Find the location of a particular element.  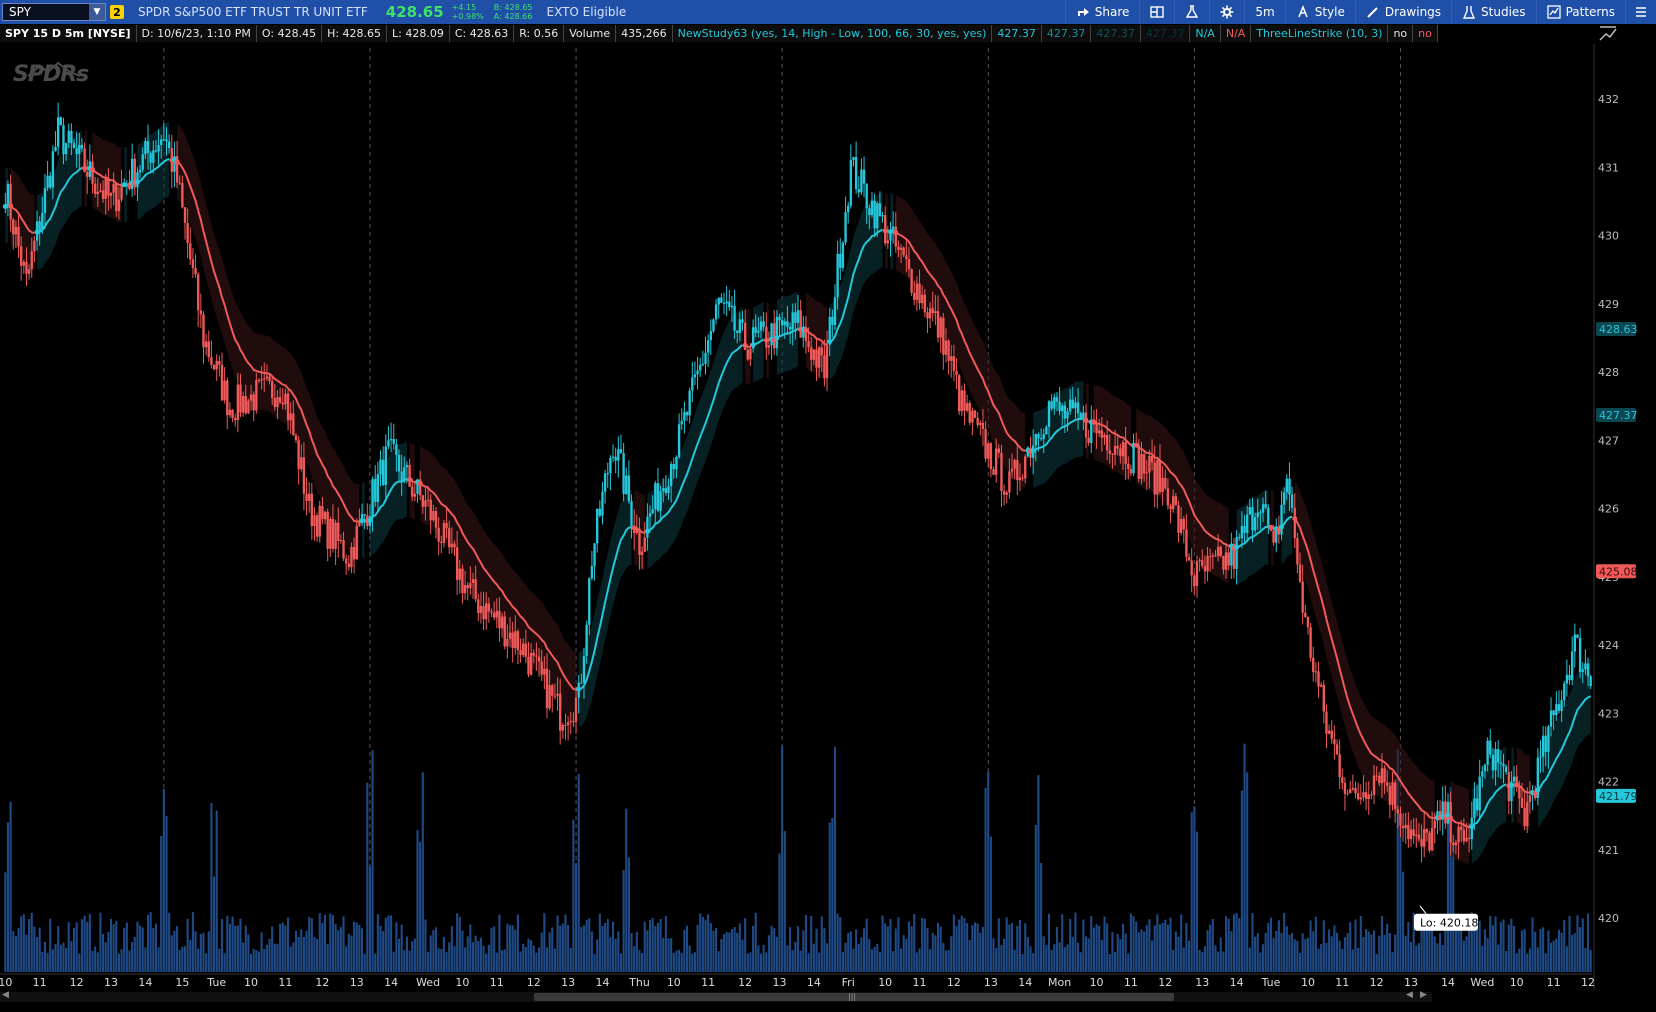

x-tick-label: 12 is located at coordinates (322, 982).